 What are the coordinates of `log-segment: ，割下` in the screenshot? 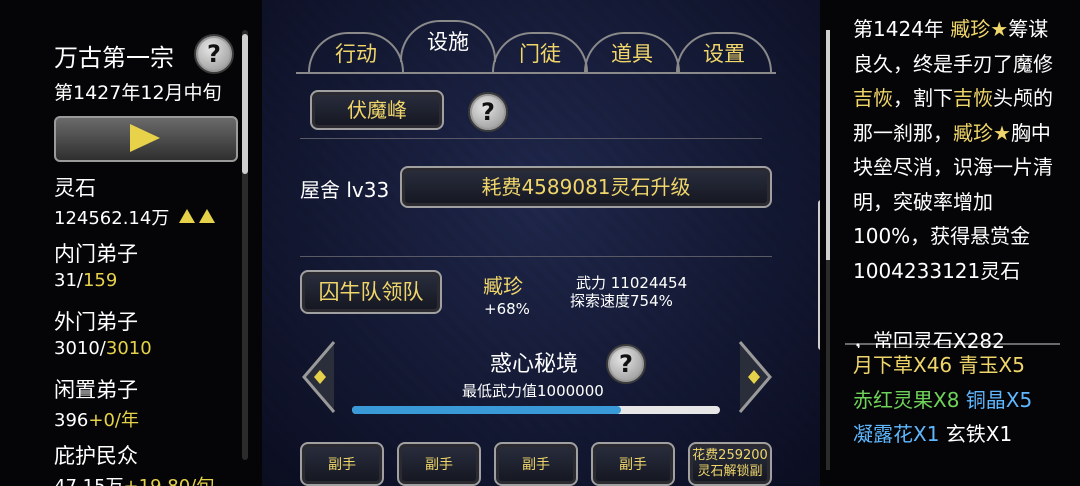 It's located at (923, 98).